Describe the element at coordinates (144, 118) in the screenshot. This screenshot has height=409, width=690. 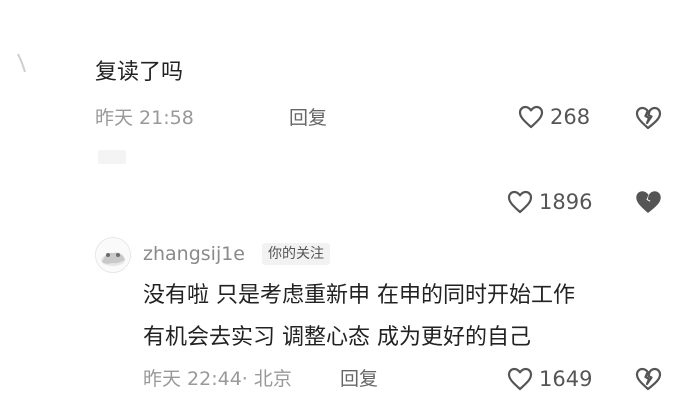
I see `comment-timestamp: 昨天 21:58` at that location.